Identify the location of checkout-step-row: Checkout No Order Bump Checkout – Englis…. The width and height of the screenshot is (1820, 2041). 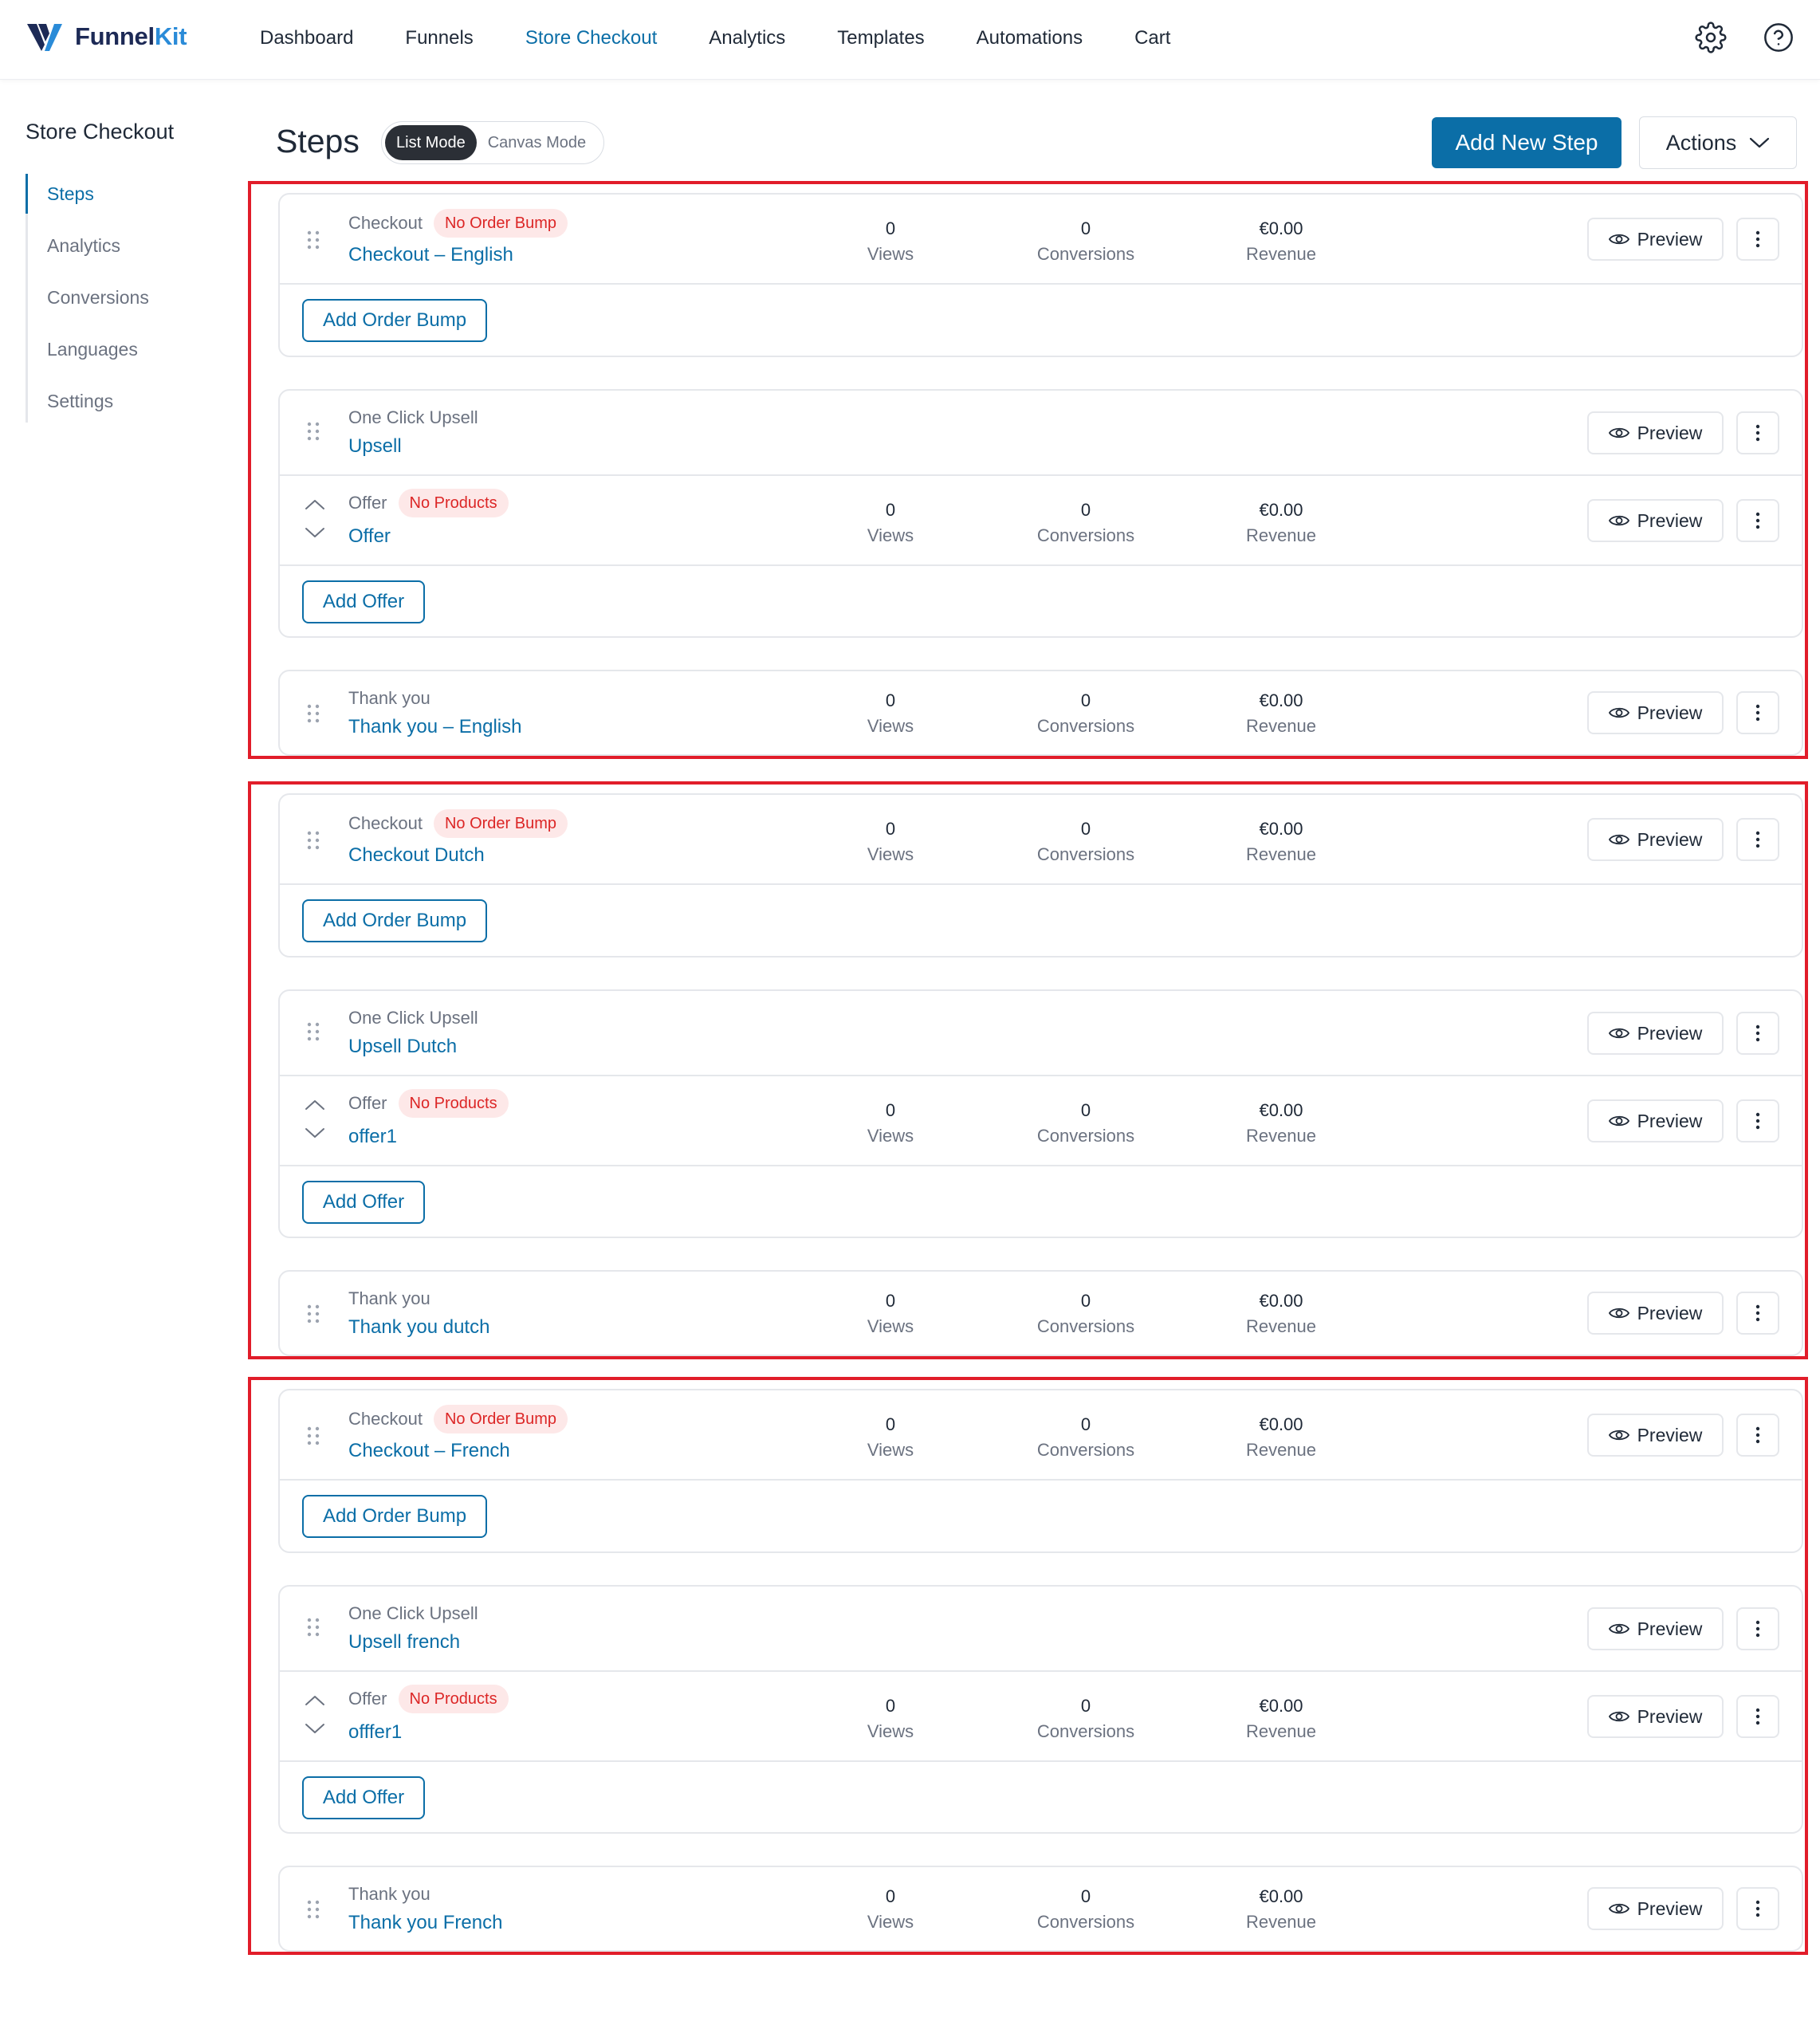
(1041, 240).